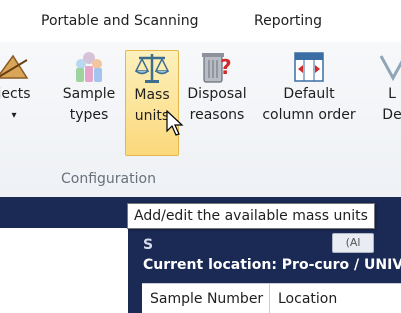 The image size is (401, 313). I want to click on sample-types-icon, so click(89, 67).